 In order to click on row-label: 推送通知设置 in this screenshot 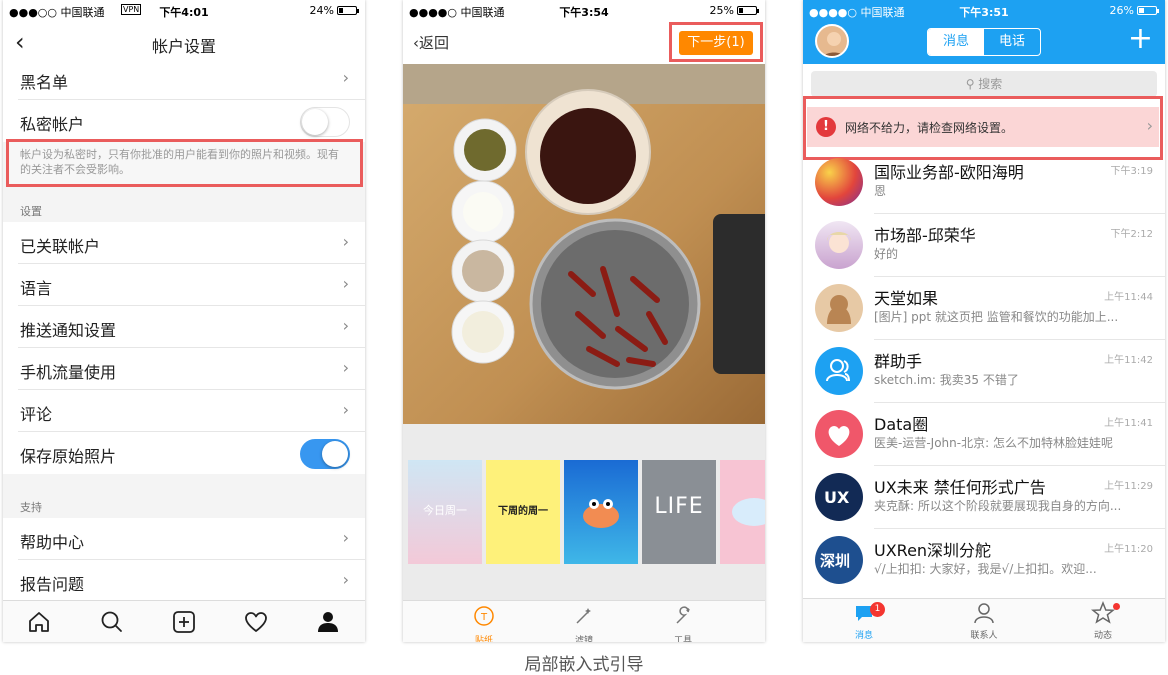, I will do `click(68, 330)`.